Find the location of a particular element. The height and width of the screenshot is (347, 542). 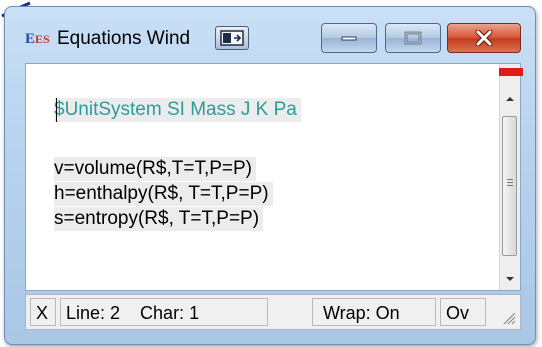

equation-line-volume: v=volume(R$,T=T,P=P) is located at coordinates (155, 169).